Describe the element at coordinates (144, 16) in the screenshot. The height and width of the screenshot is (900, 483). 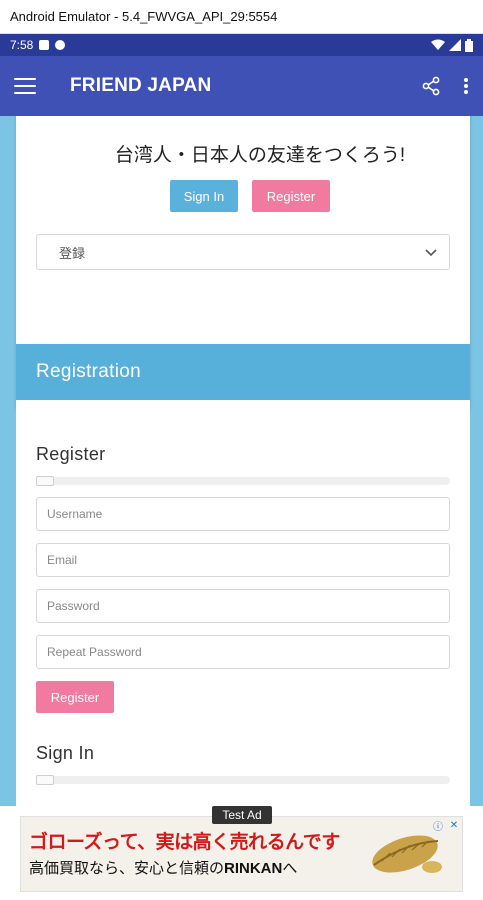
I see `window-title: Android Emulator - 5.4_FWVGA_API_29:5554` at that location.